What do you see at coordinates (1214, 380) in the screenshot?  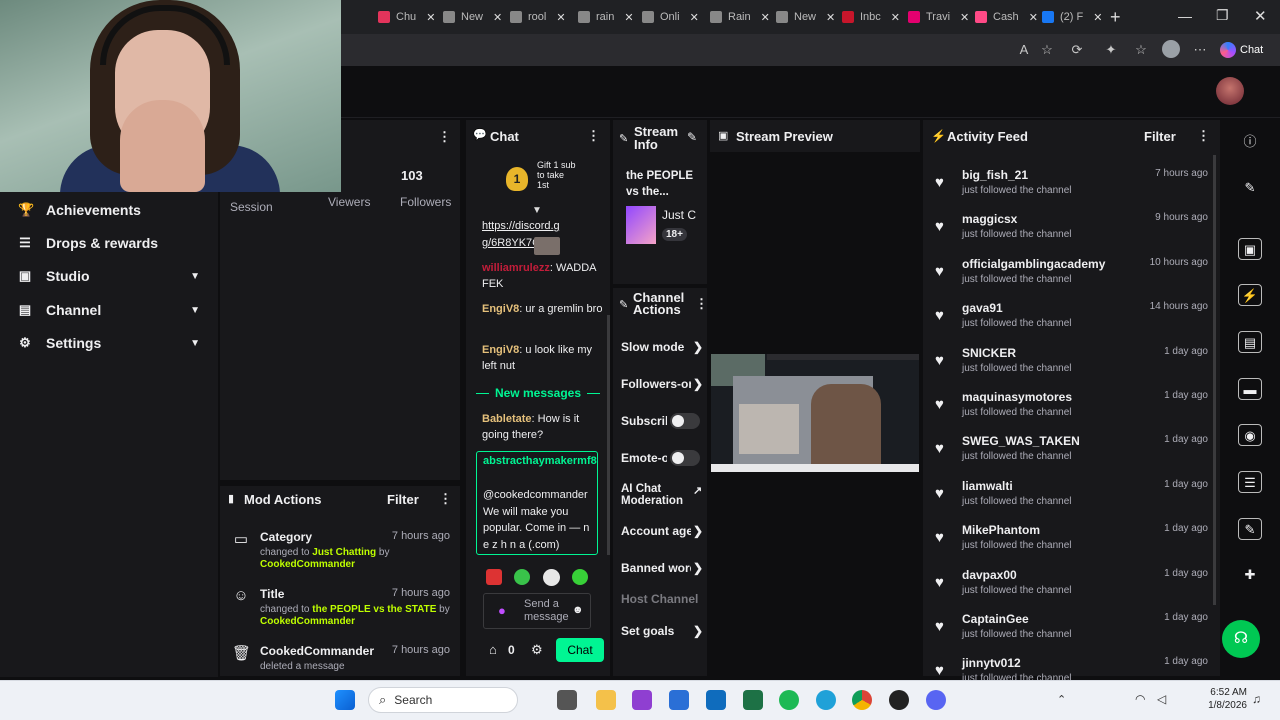 I see `activity-scrollbar` at bounding box center [1214, 380].